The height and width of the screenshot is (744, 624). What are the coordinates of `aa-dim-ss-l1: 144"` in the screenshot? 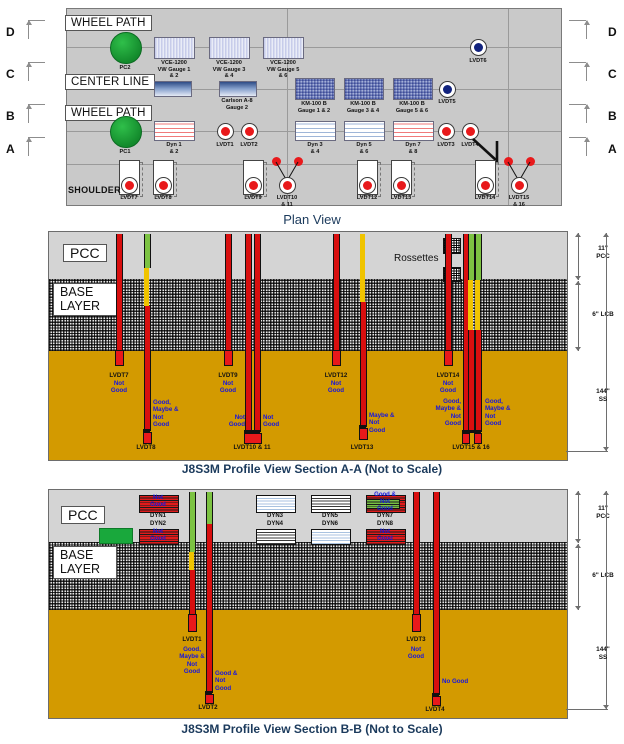 It's located at (603, 391).